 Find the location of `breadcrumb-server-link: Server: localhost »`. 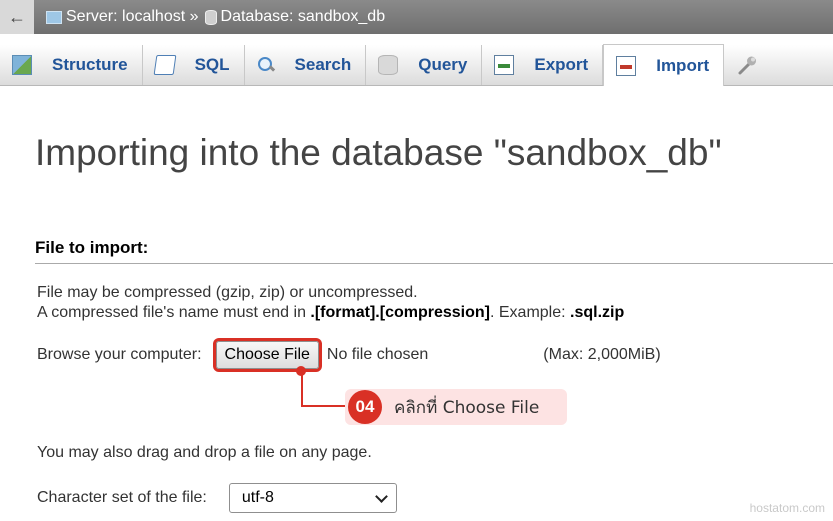

breadcrumb-server-link: Server: localhost » is located at coordinates (132, 17).